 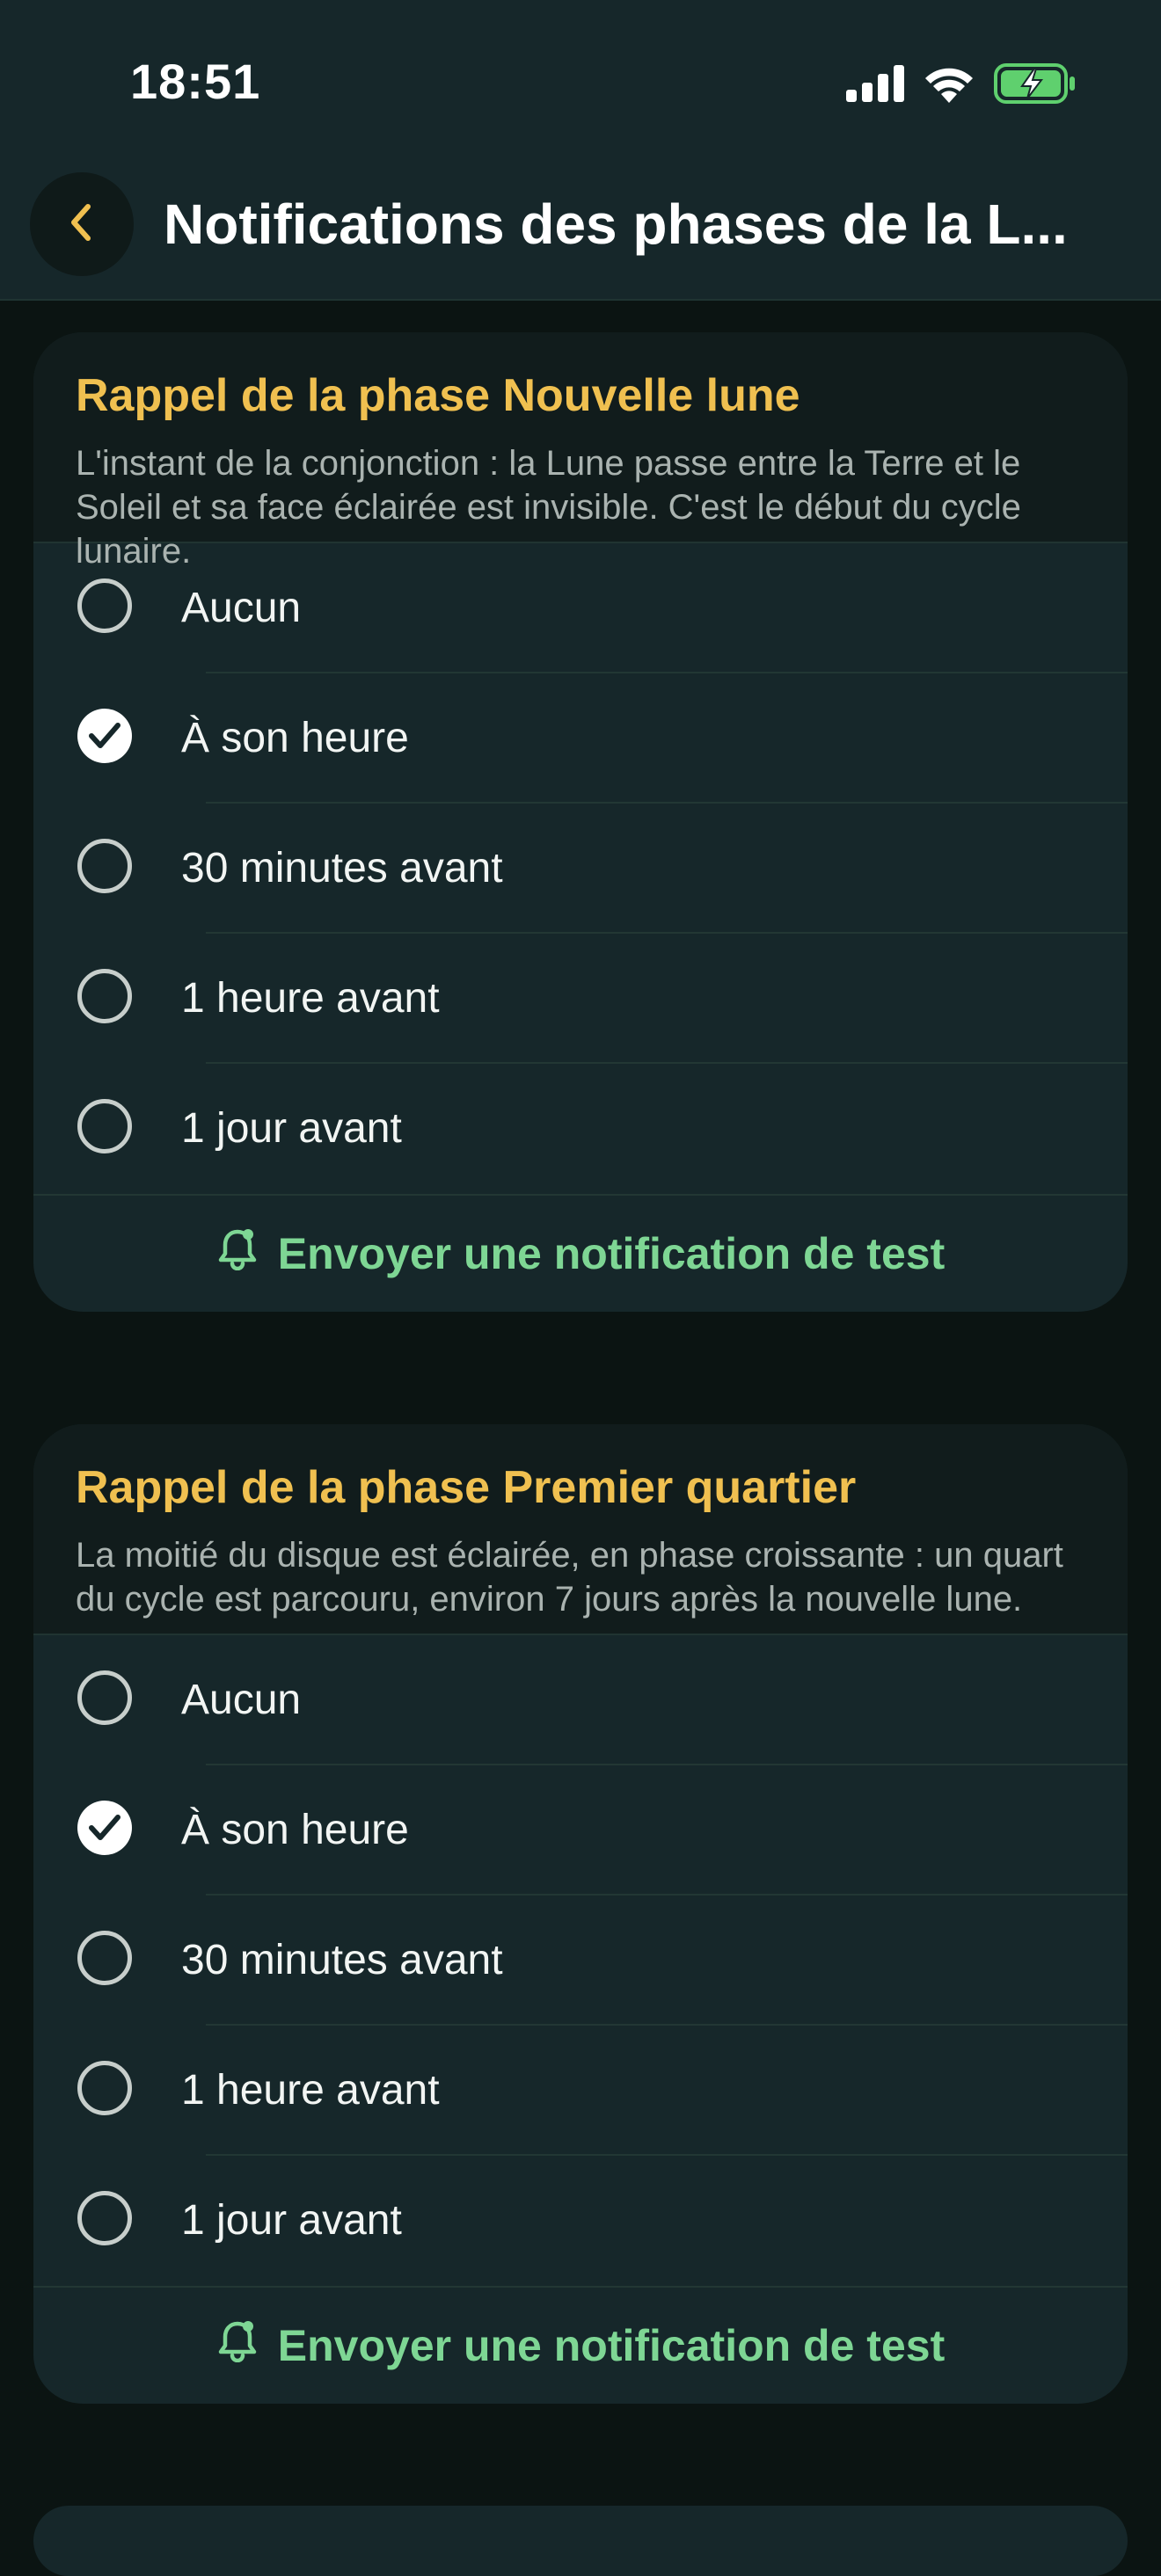 What do you see at coordinates (580, 83) in the screenshot?
I see `status-bar: 18:51` at bounding box center [580, 83].